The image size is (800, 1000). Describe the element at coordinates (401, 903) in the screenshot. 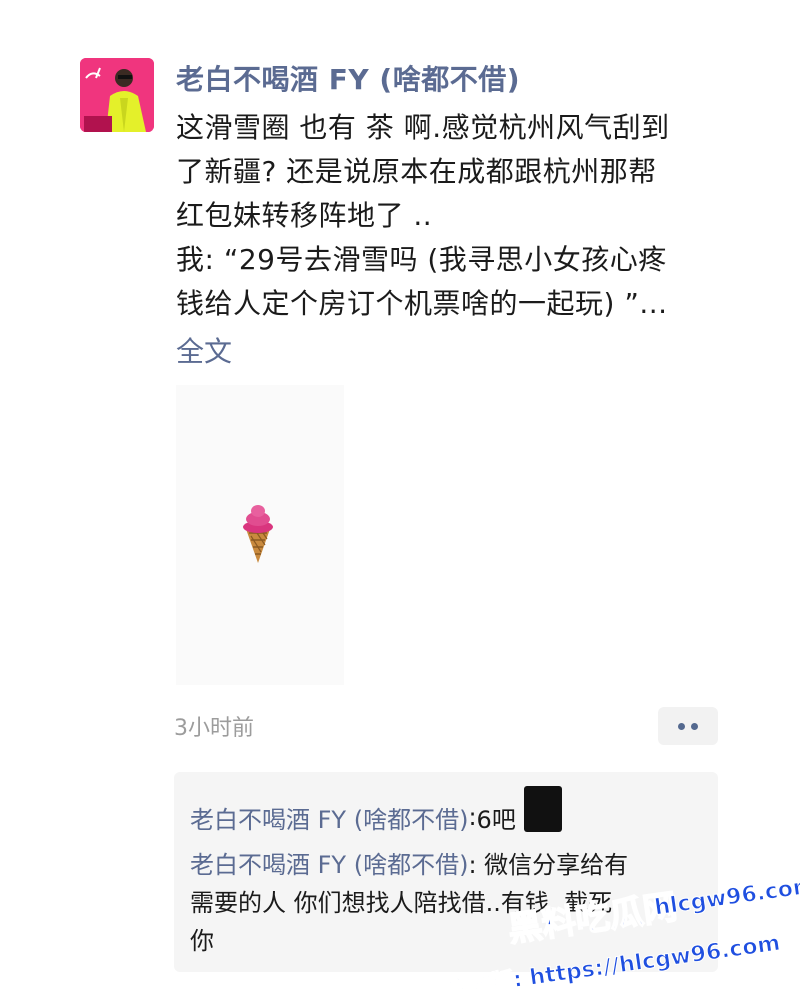

I see `comment-text-line: 需要的人 你们想找人陪找借..有钱..截死` at that location.